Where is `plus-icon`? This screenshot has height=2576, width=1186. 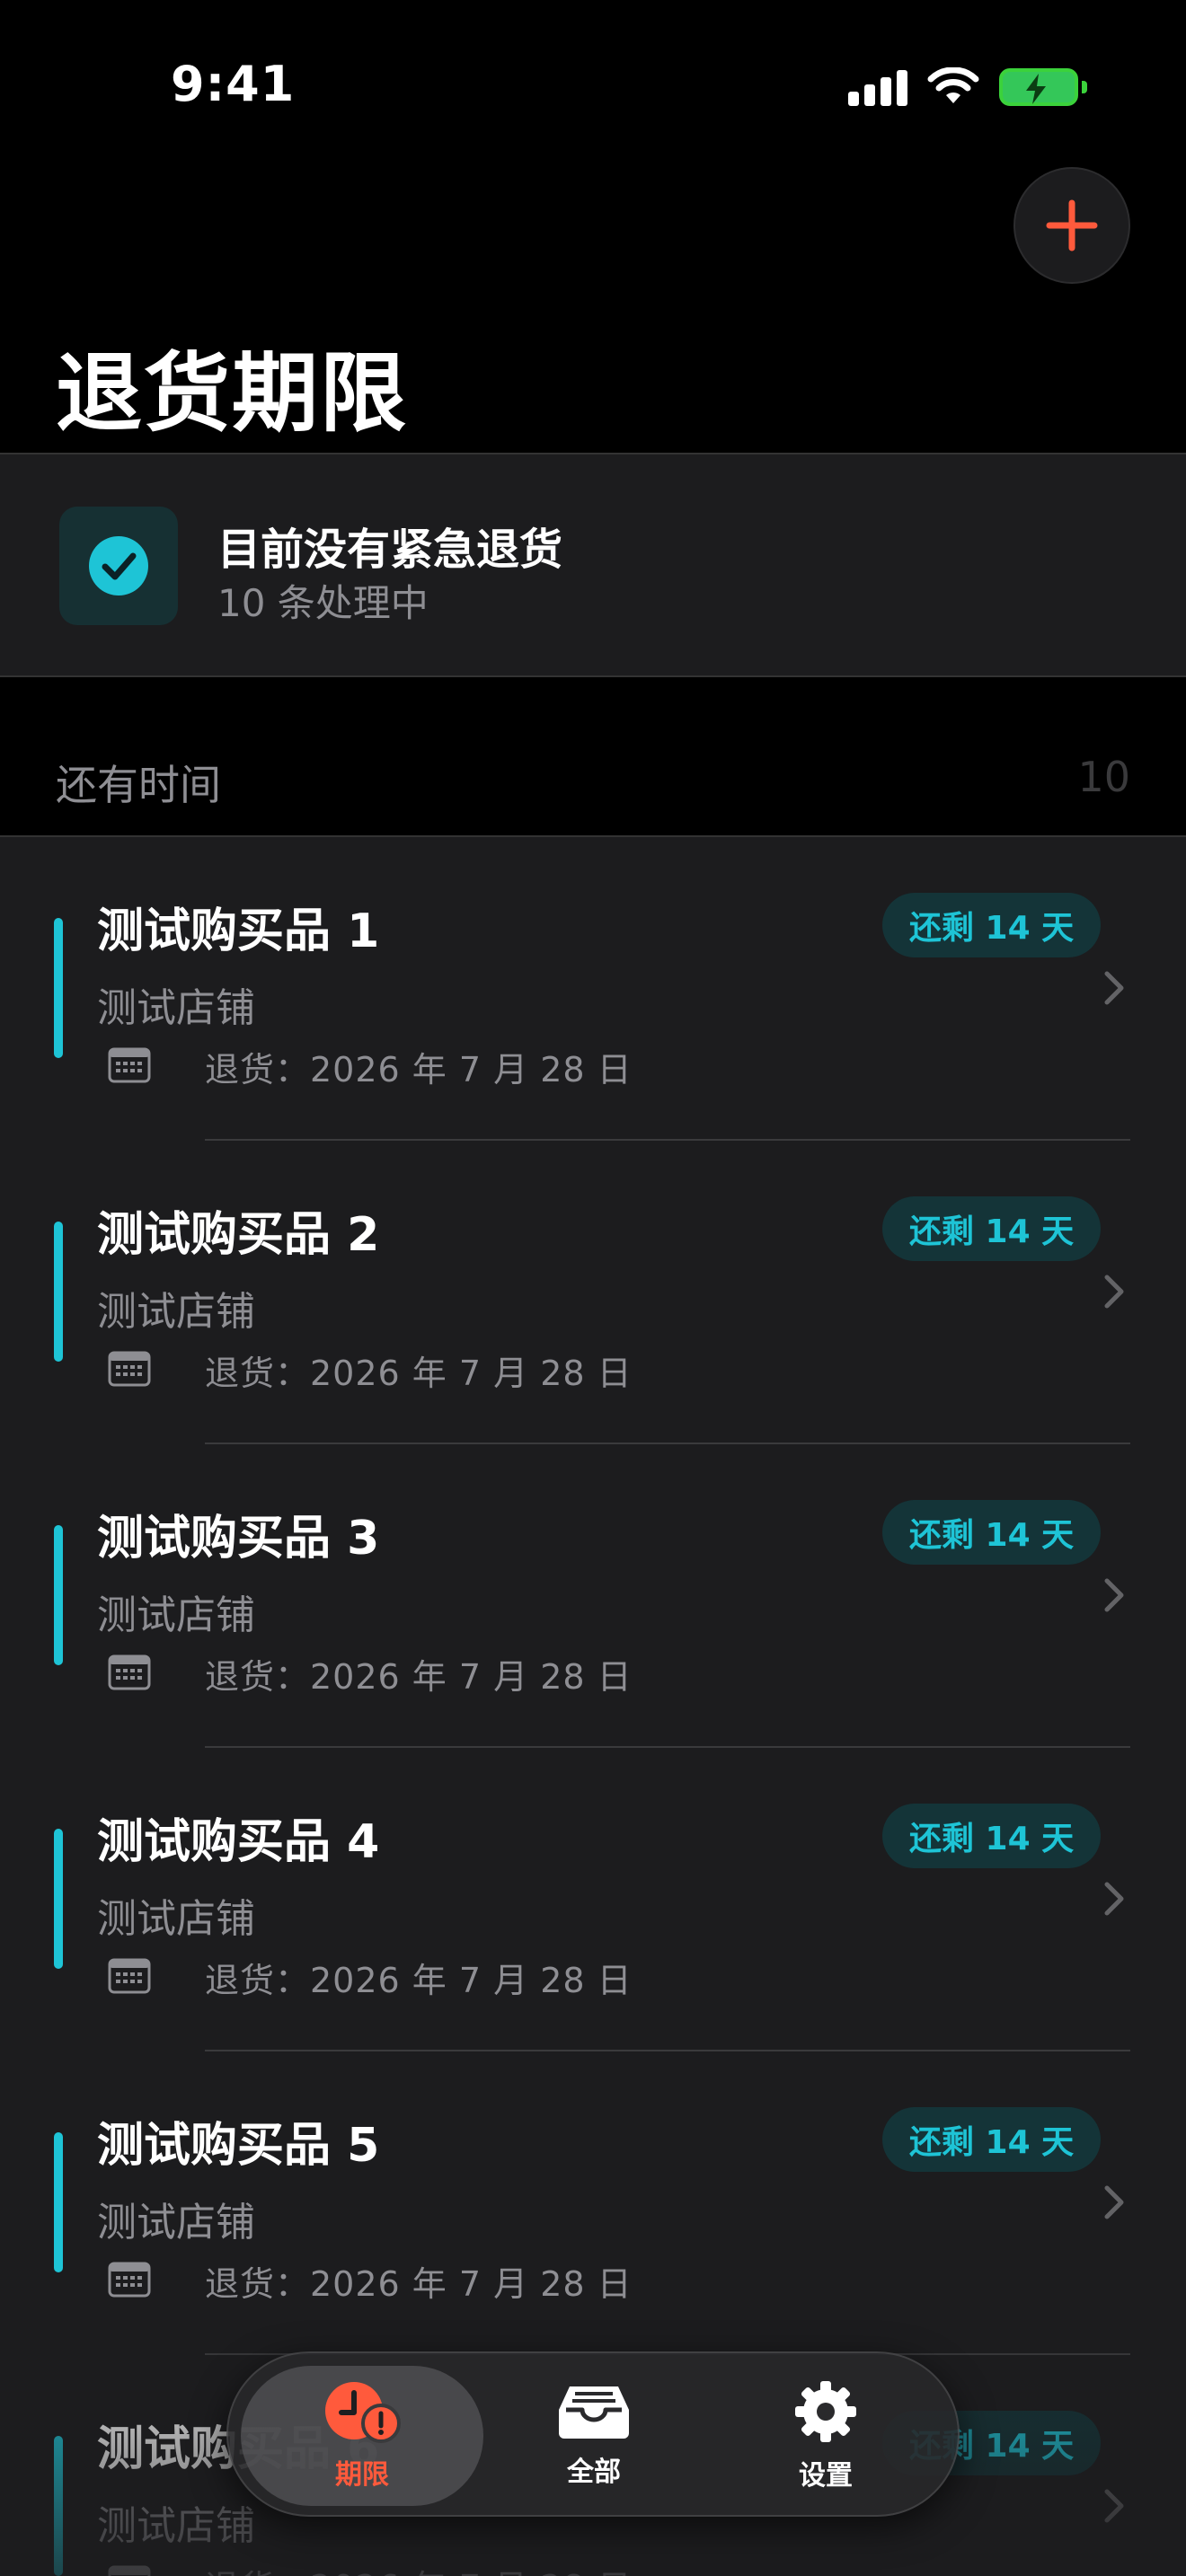
plus-icon is located at coordinates (1072, 225).